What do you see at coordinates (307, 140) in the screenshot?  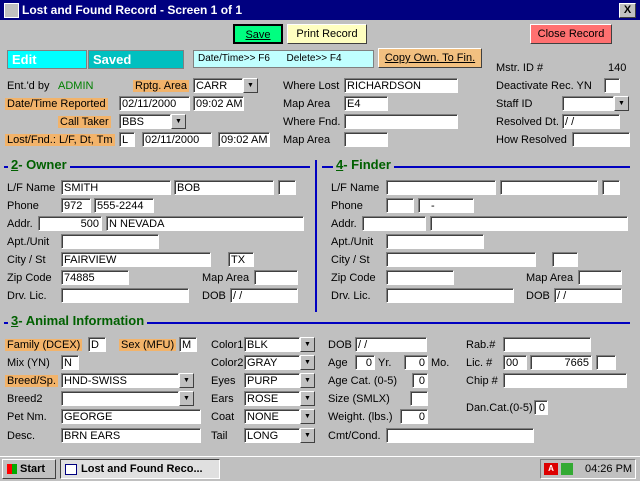 I see `map-area2-label: Map Area` at bounding box center [307, 140].